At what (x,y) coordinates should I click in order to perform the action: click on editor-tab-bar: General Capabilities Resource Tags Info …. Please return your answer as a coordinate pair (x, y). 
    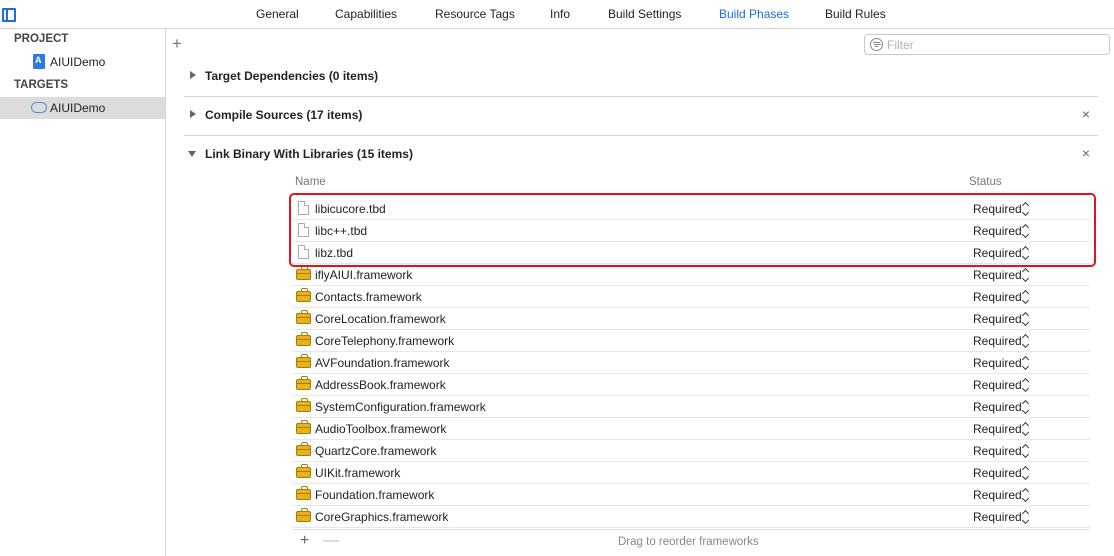
    Looking at the image, I should click on (557, 14).